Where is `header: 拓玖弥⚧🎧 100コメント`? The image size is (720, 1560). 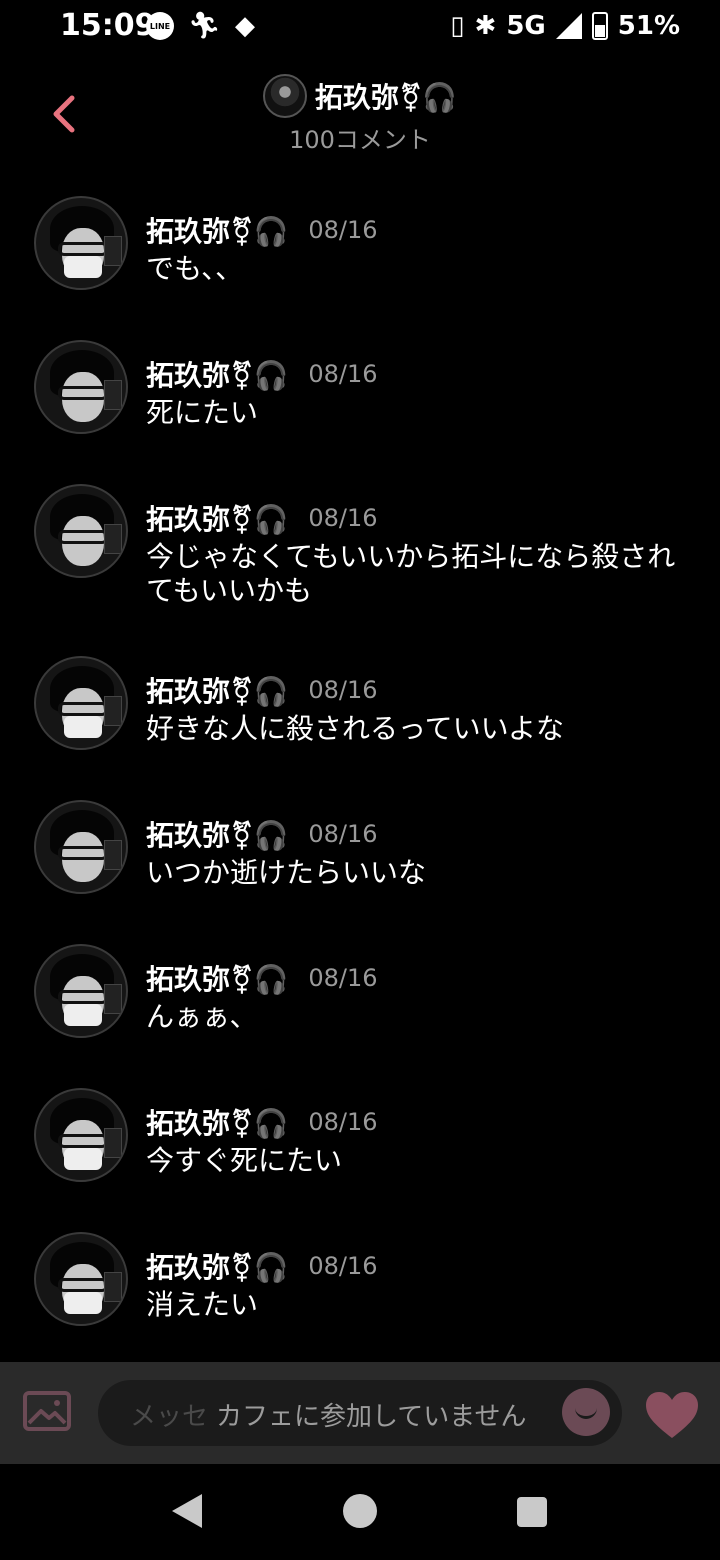
header: 拓玖弥⚧🎧 100コメント is located at coordinates (360, 112).